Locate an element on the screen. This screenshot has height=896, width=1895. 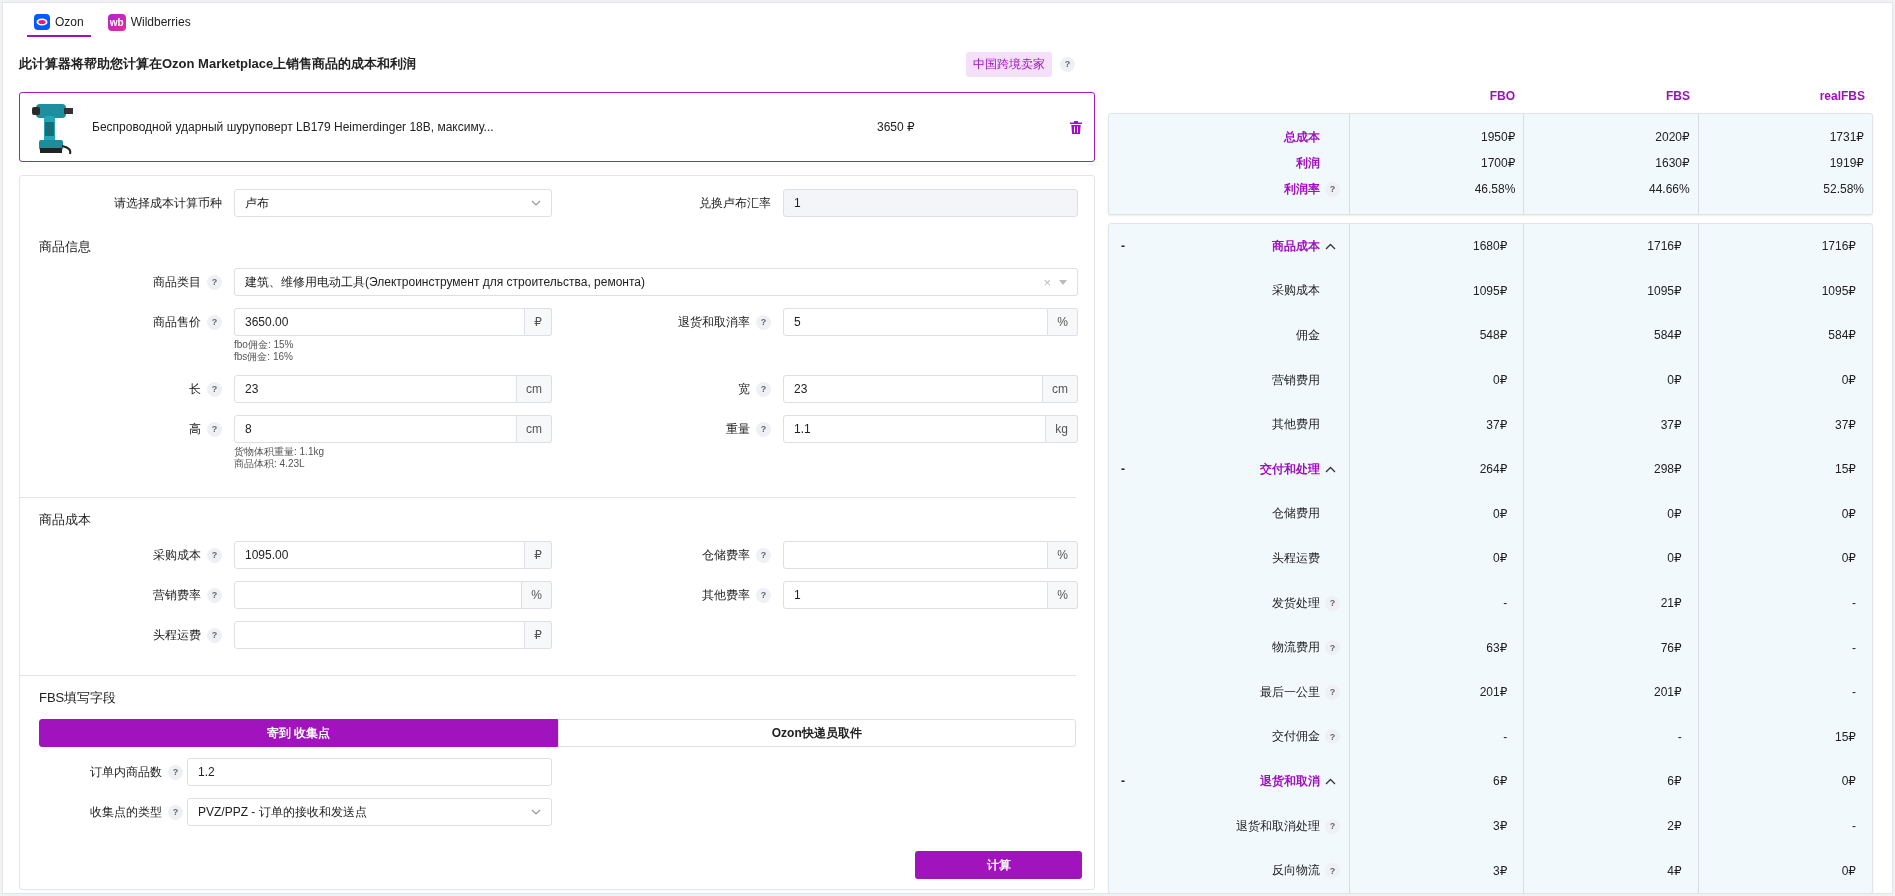
unit-label: ₽ is located at coordinates (538, 322).